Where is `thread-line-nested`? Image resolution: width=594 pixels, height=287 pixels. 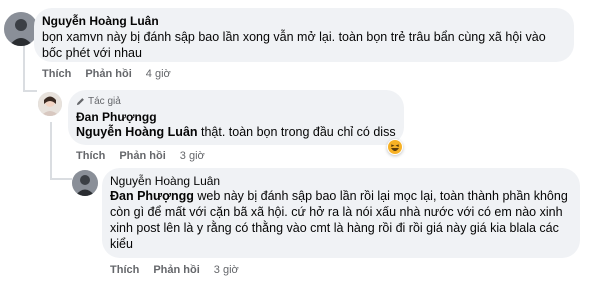 thread-line-nested is located at coordinates (51, 151).